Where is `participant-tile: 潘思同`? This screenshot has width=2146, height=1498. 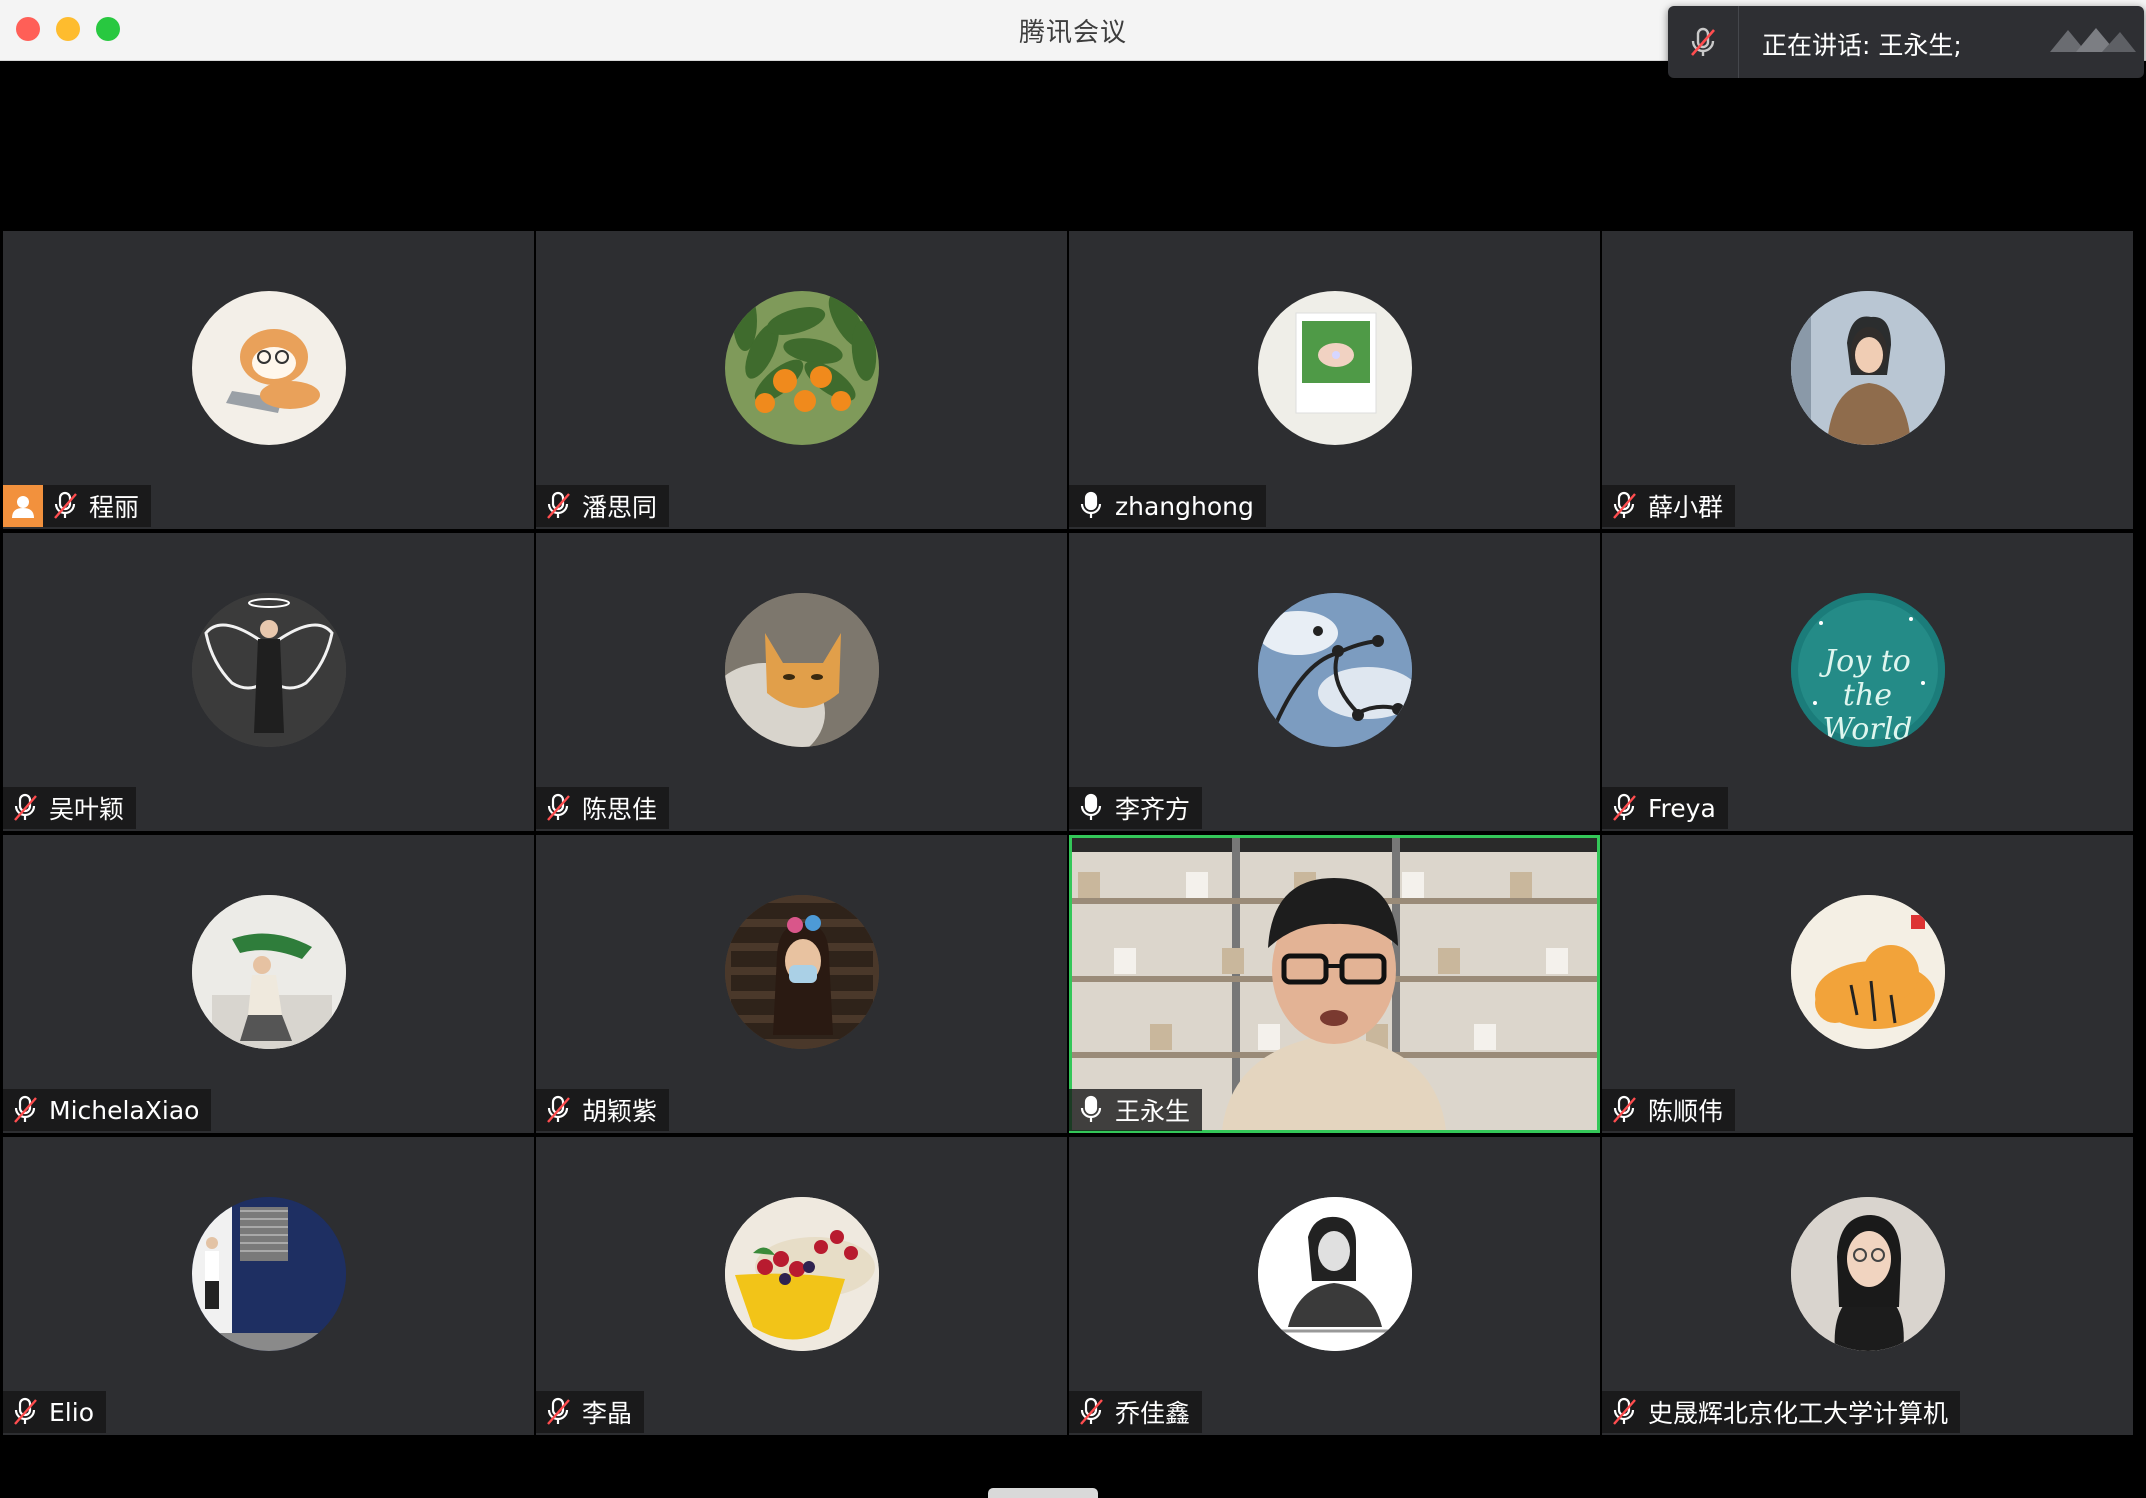
participant-tile: 潘思同 is located at coordinates (801, 380).